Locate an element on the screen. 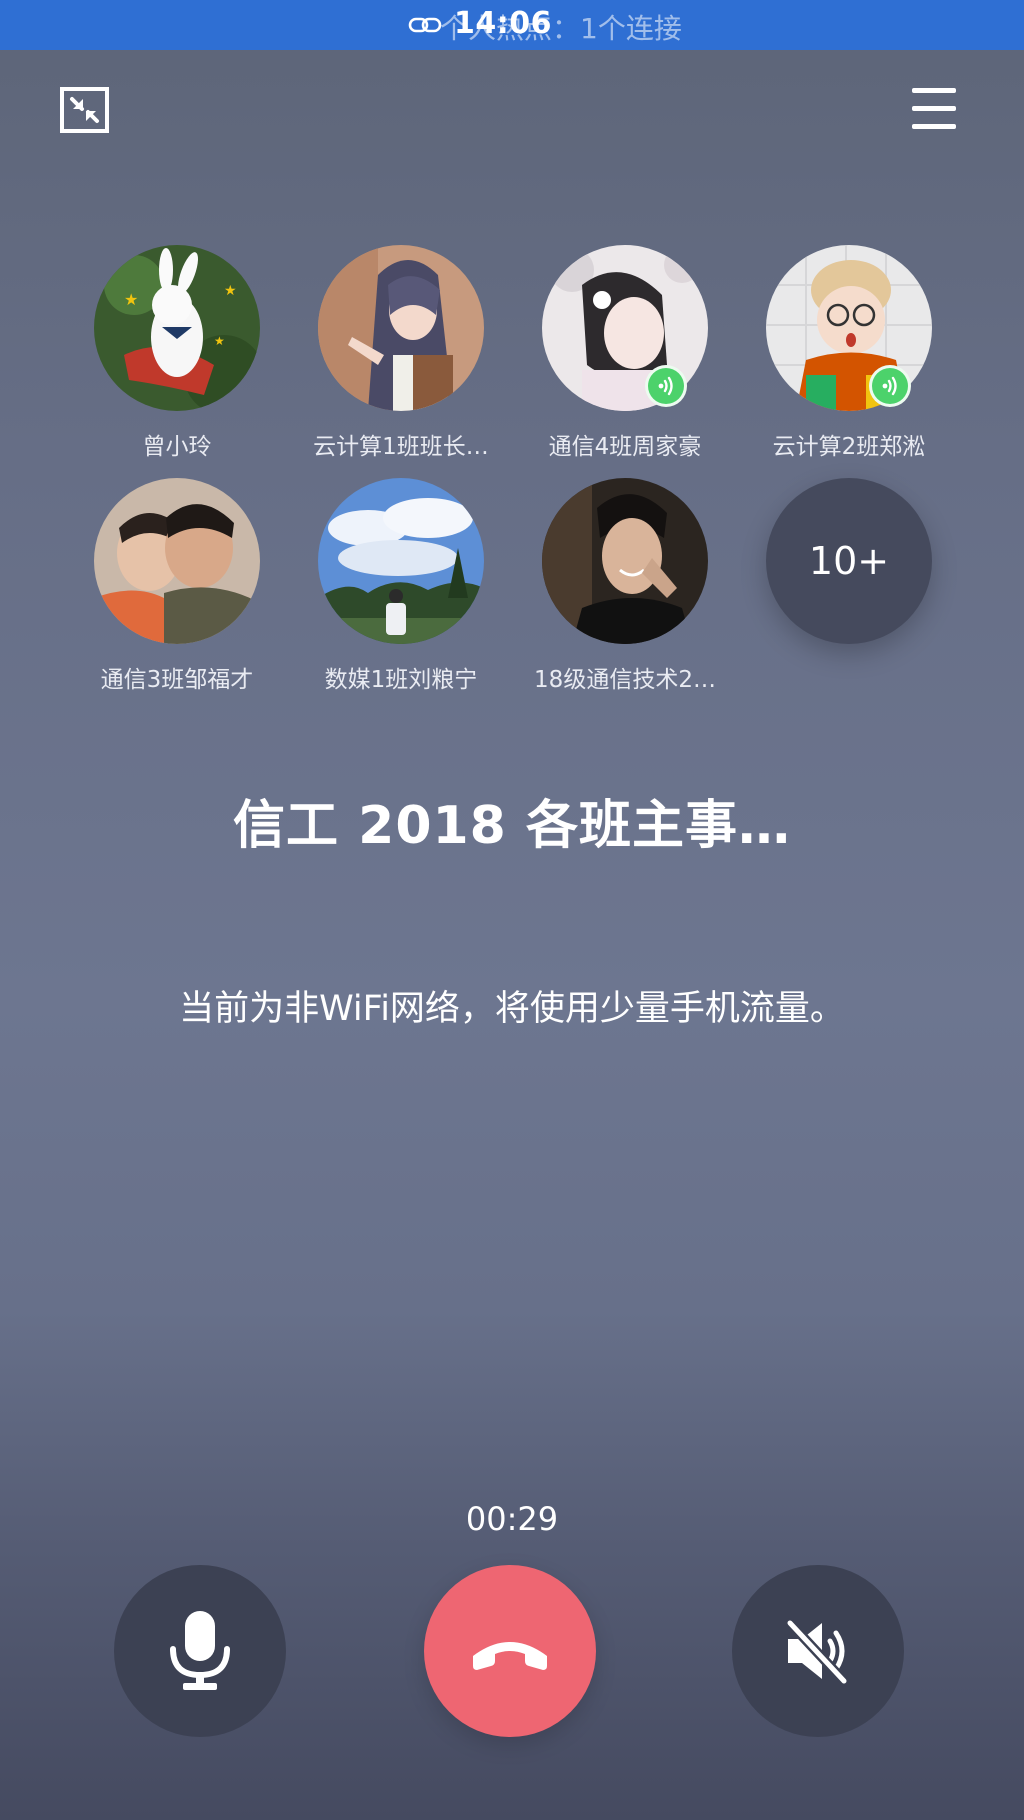 Image resolution: width=1024 pixels, height=1820 pixels. participant-tile: ★ ★ ★ 曾小玲 is located at coordinates (177, 353).